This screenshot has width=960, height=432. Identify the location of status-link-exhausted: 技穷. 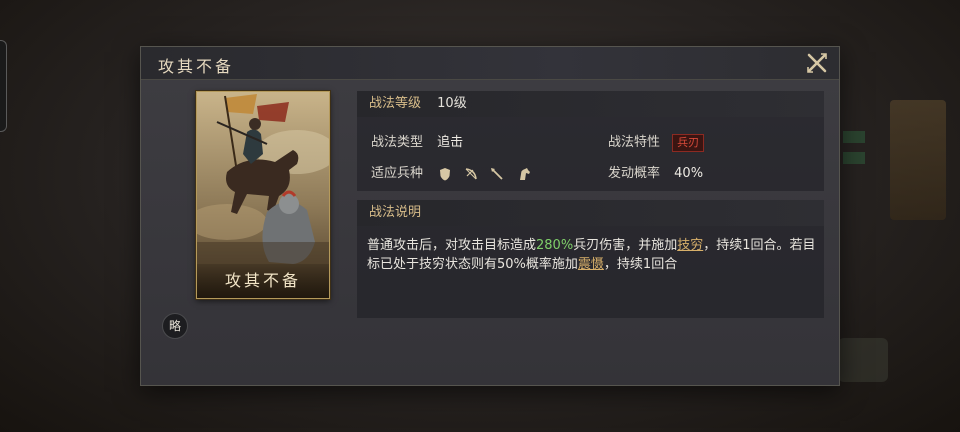
(690, 245).